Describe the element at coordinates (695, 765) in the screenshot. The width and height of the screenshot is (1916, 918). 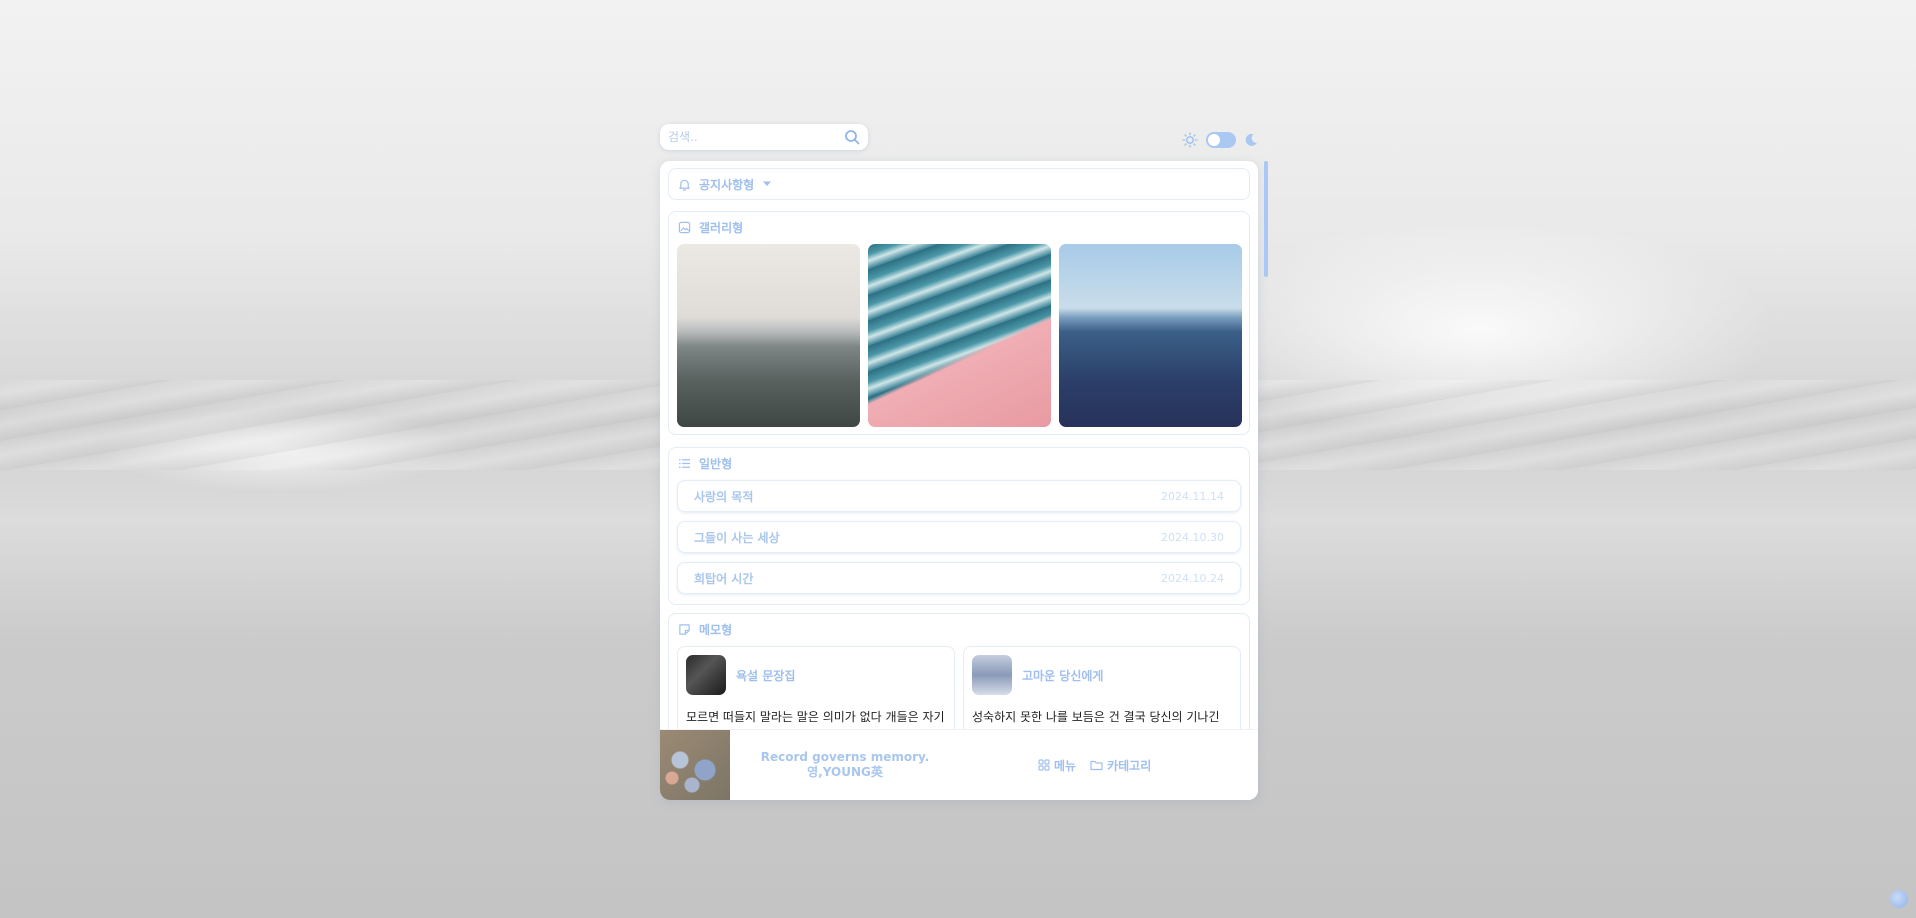
I see `footer-profile-image` at that location.